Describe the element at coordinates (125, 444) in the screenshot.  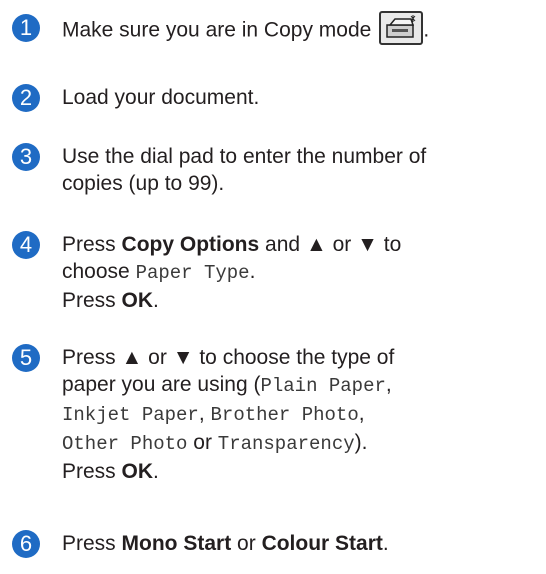
I see `option-other-photo: Other Photo` at that location.